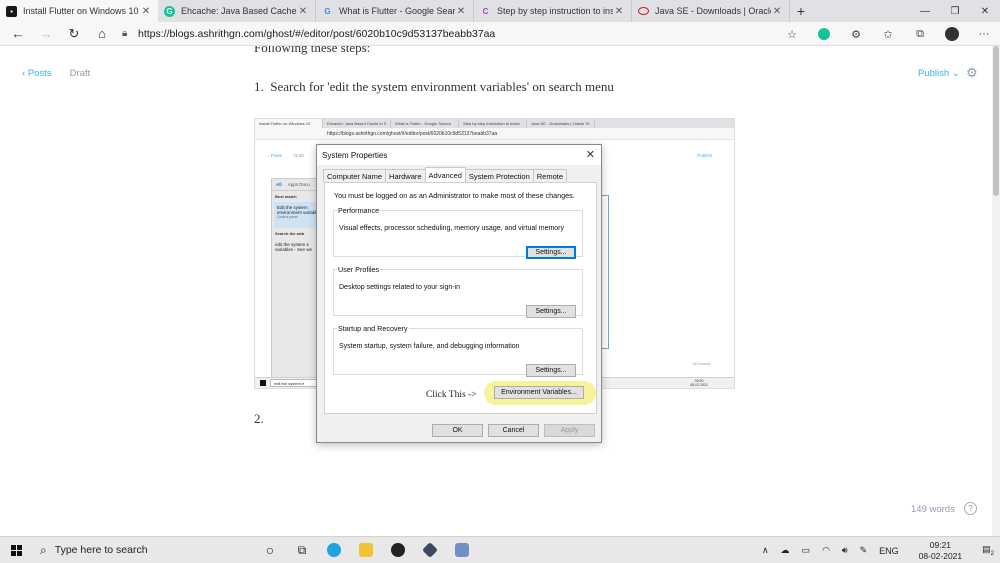 The height and width of the screenshot is (563, 1000). What do you see at coordinates (405, 175) in the screenshot?
I see `tab-hardware: Hardware` at bounding box center [405, 175].